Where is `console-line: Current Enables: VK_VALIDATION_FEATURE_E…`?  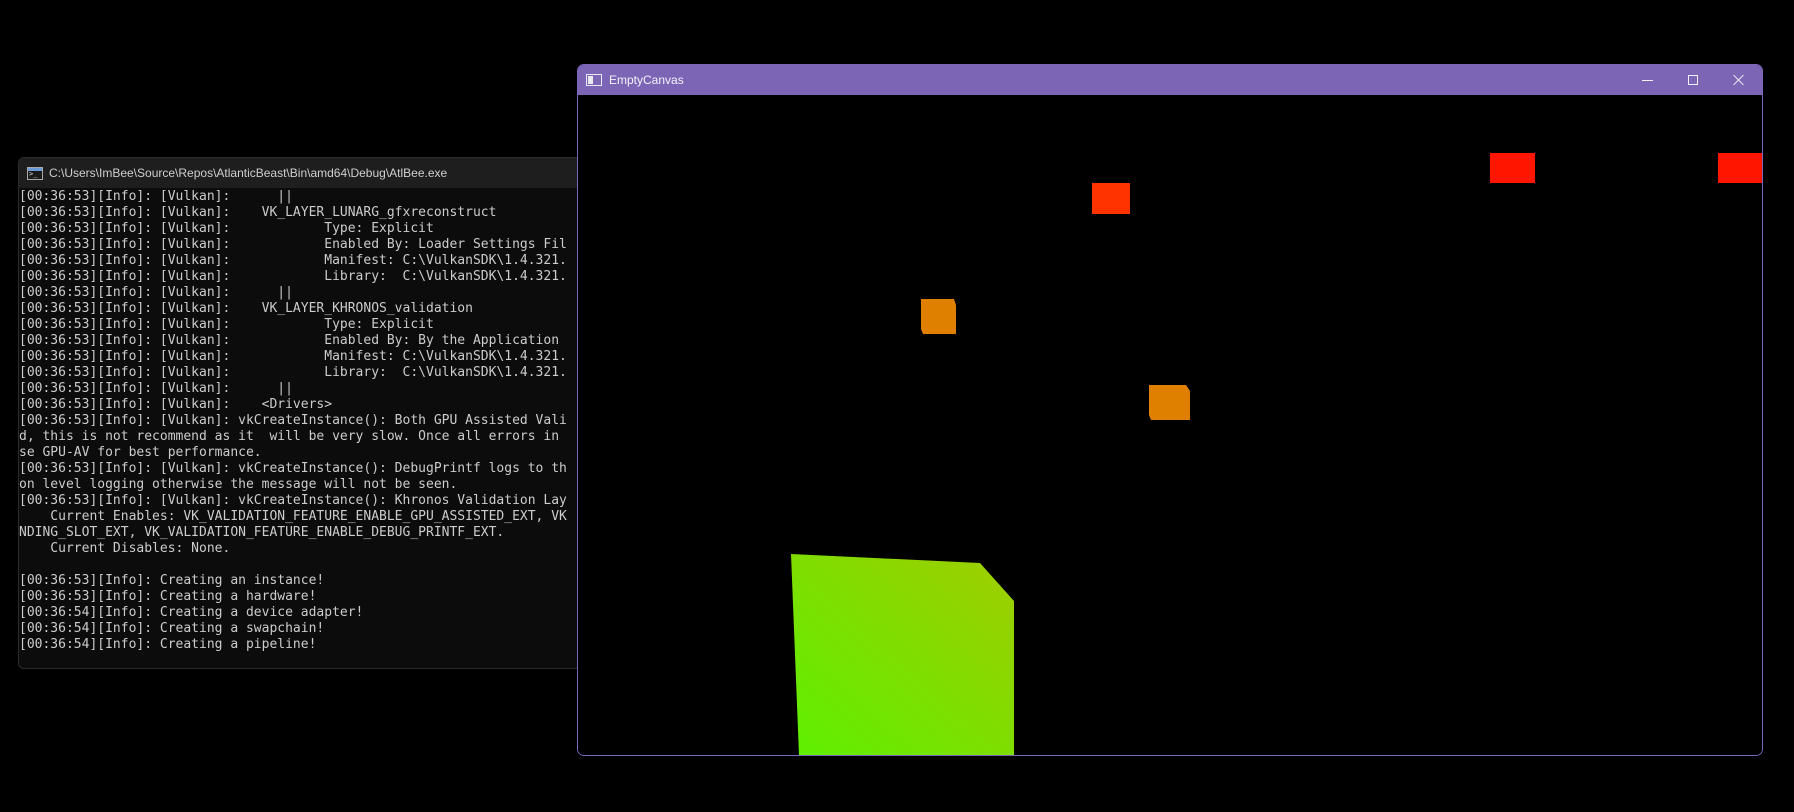
console-line: Current Enables: VK_VALIDATION_FEATURE_E… is located at coordinates (293, 516).